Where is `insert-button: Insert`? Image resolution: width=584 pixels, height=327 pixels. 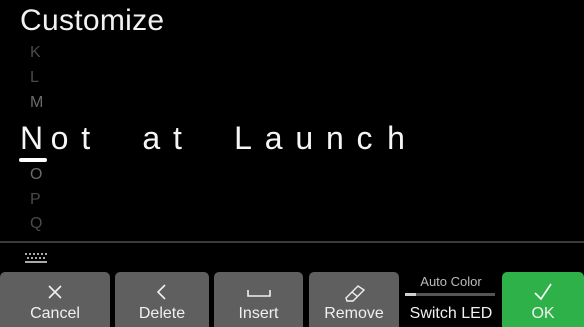 insert-button: Insert is located at coordinates (258, 299).